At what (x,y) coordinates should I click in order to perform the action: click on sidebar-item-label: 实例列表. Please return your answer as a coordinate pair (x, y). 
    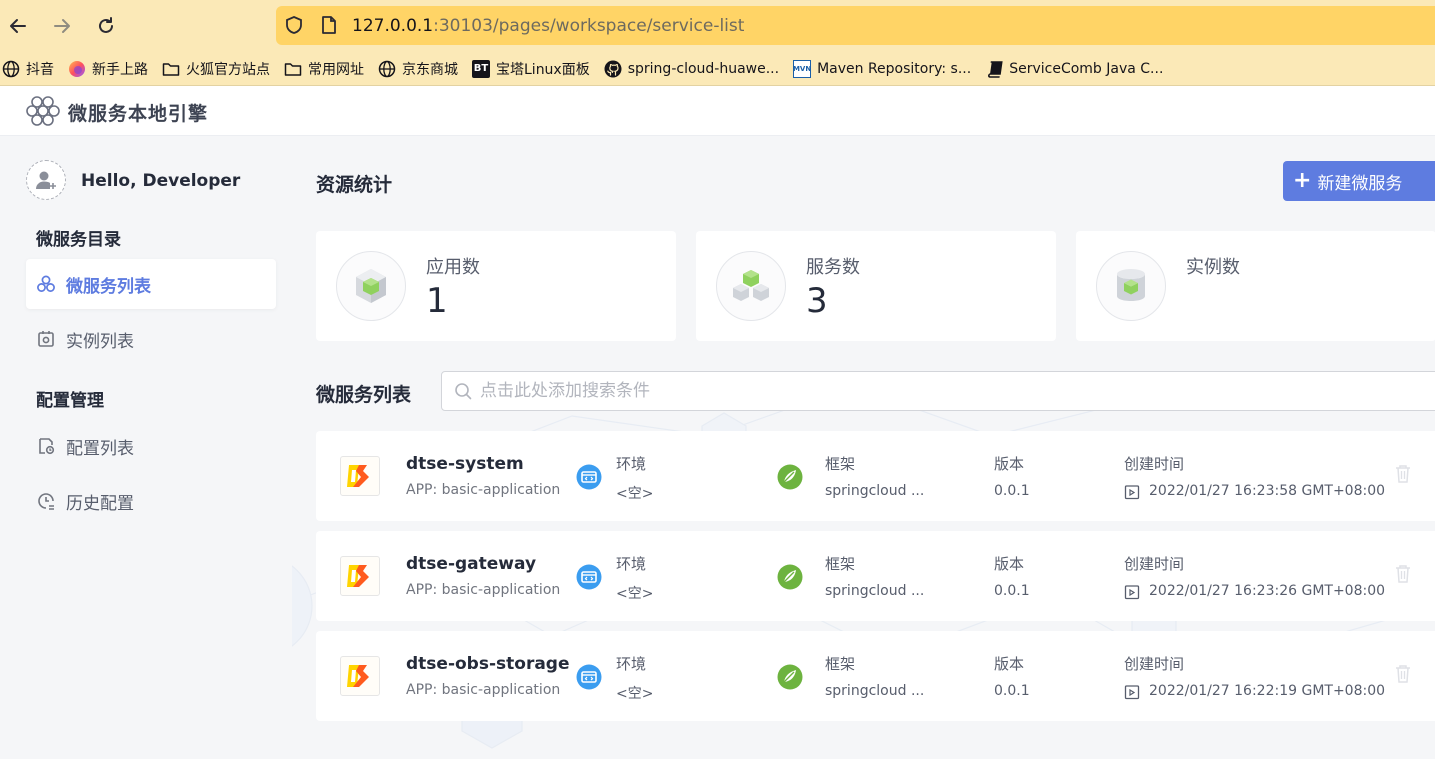
    Looking at the image, I should click on (100, 341).